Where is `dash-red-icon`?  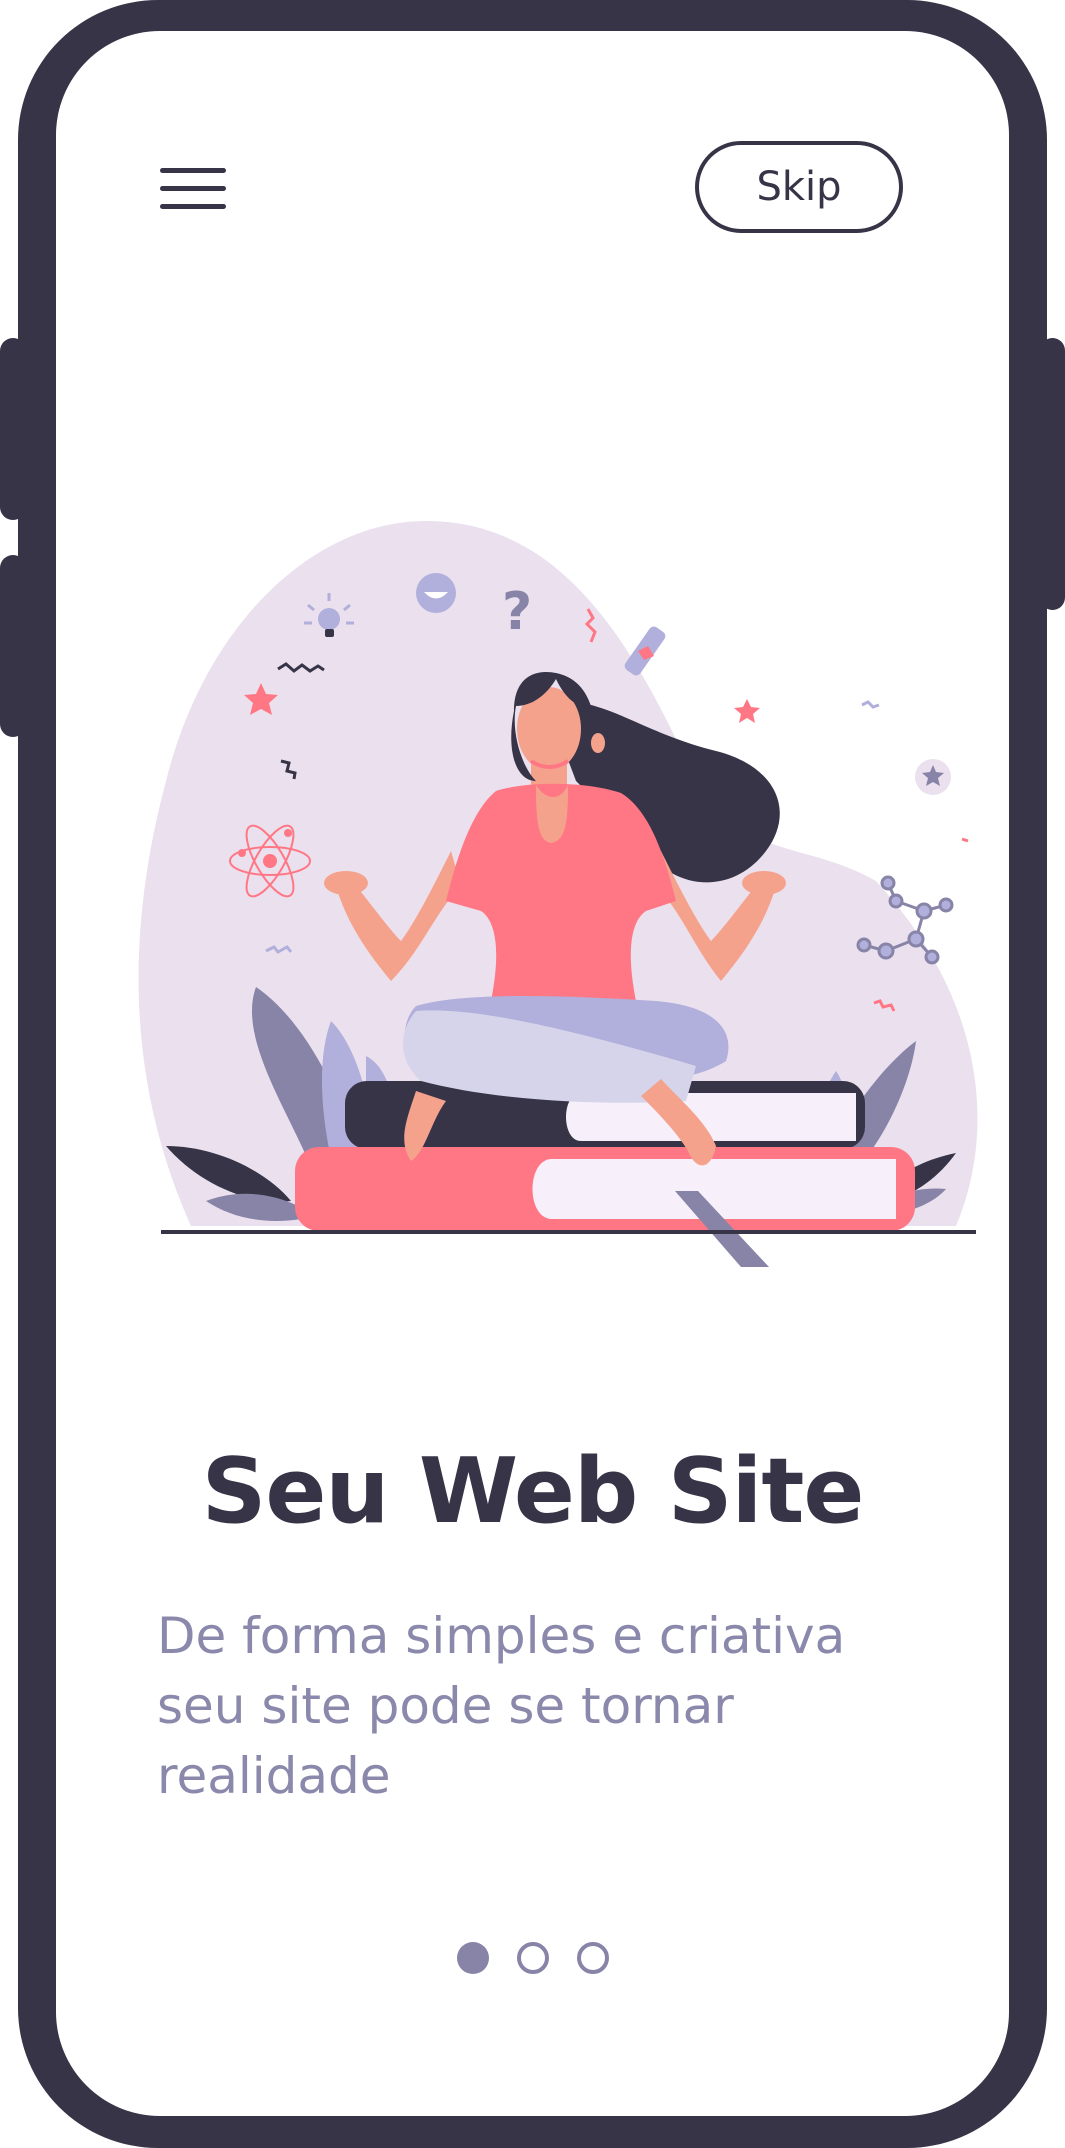 dash-red-icon is located at coordinates (965, 840).